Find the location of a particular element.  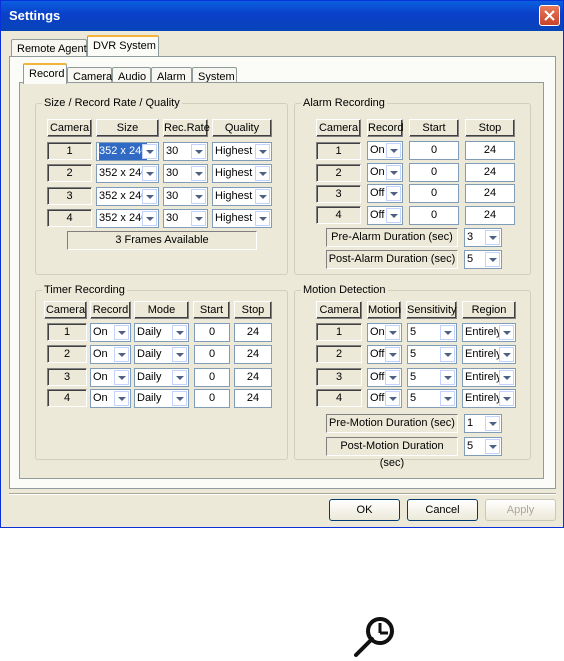

select-value: 352 x 240 is located at coordinates (123, 173).